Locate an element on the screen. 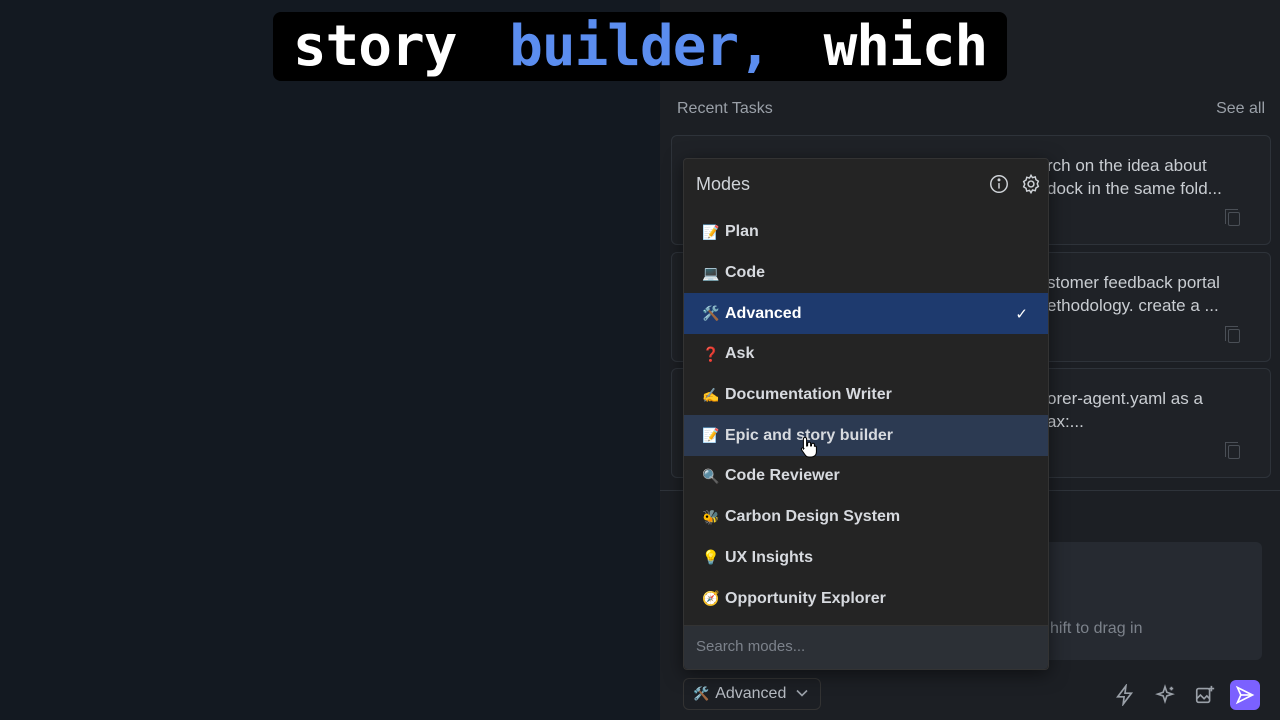 The image size is (1280, 720). mode-item-code: 💻 Code is located at coordinates (866, 273).